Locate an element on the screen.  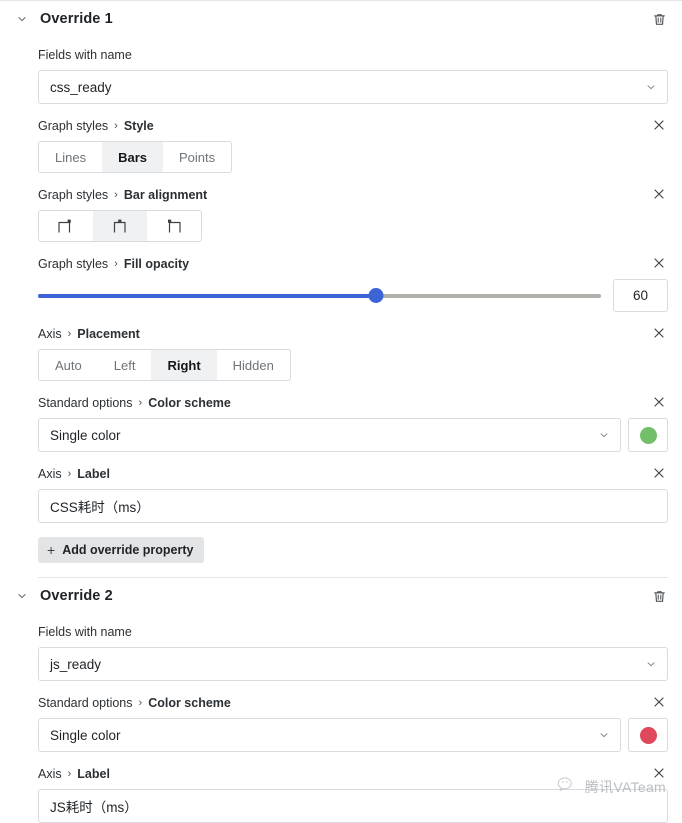
color-swatch-button-red is located at coordinates (648, 735).